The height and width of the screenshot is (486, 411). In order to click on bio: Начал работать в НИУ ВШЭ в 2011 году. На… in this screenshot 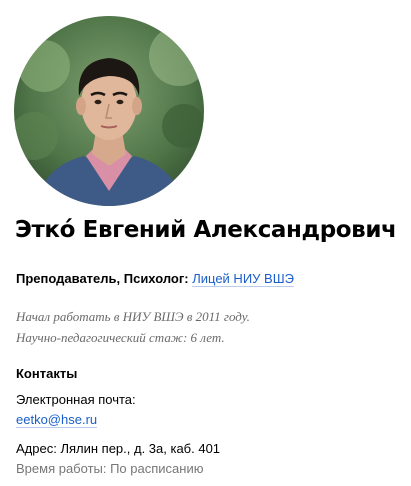, I will do `click(133, 327)`.